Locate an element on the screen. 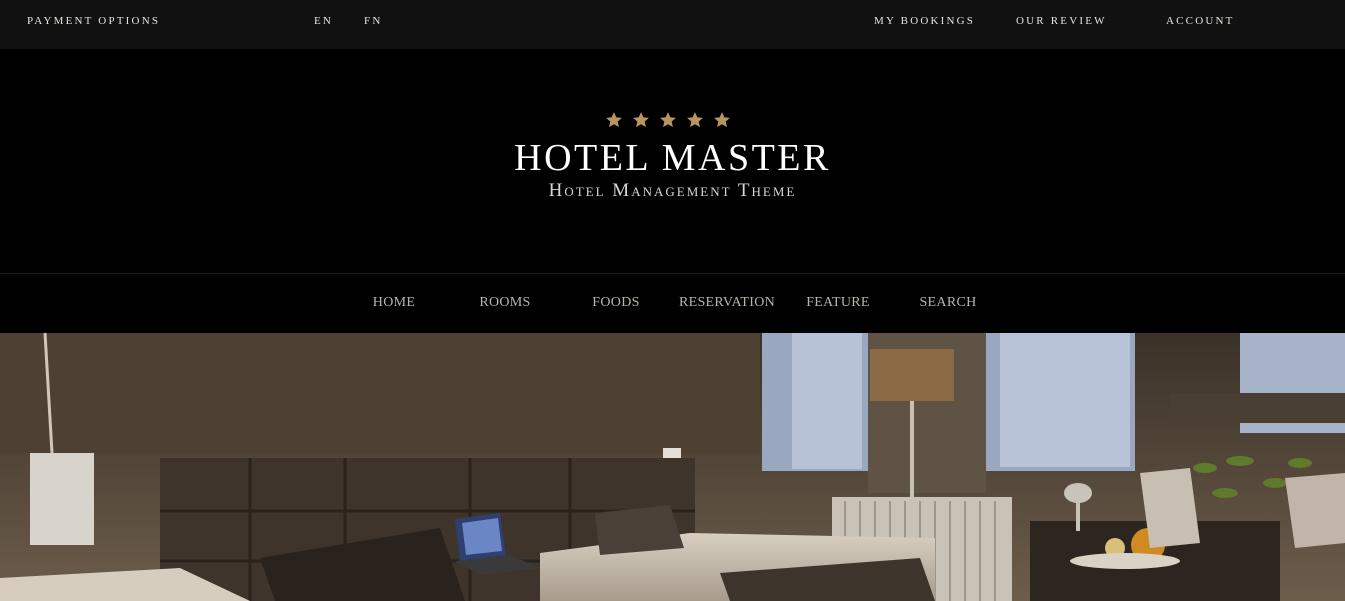 This screenshot has width=1345, height=601. star-rating is located at coordinates (672, 120).